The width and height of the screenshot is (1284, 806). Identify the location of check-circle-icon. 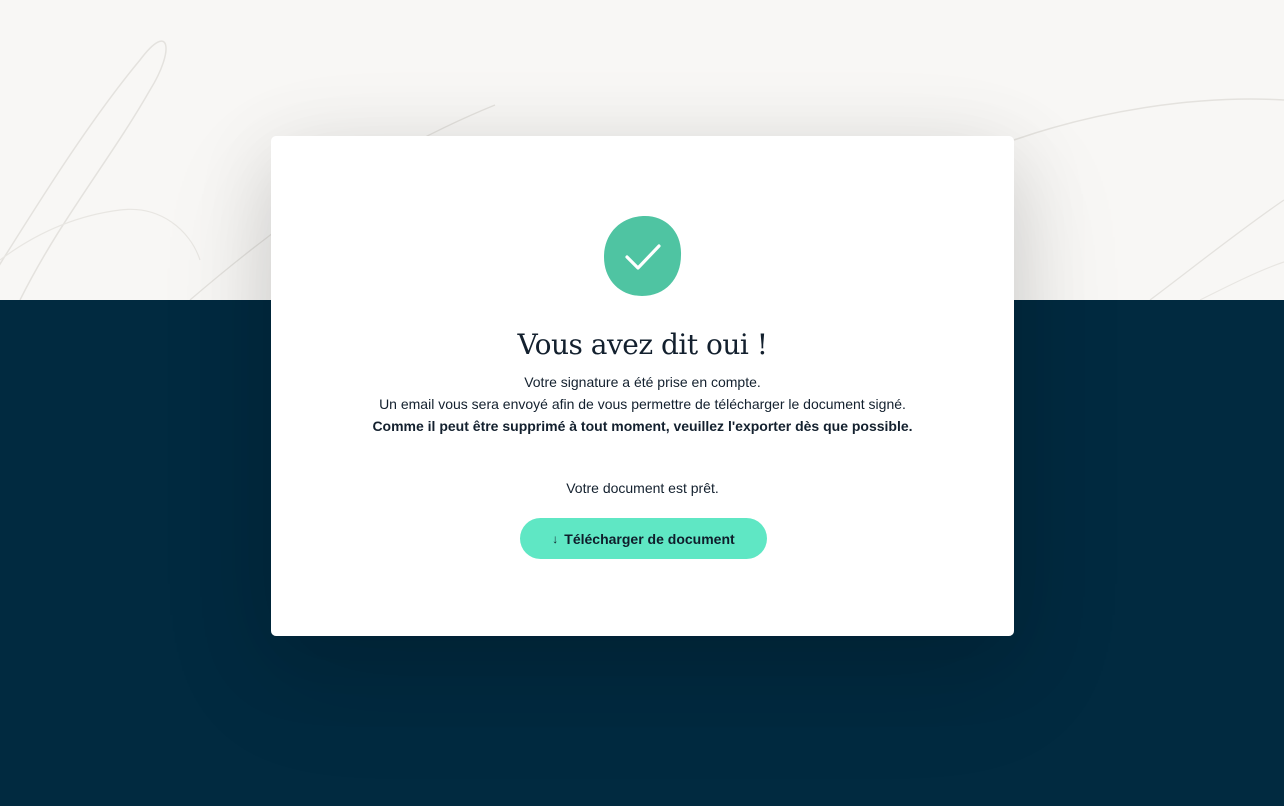
(643, 255).